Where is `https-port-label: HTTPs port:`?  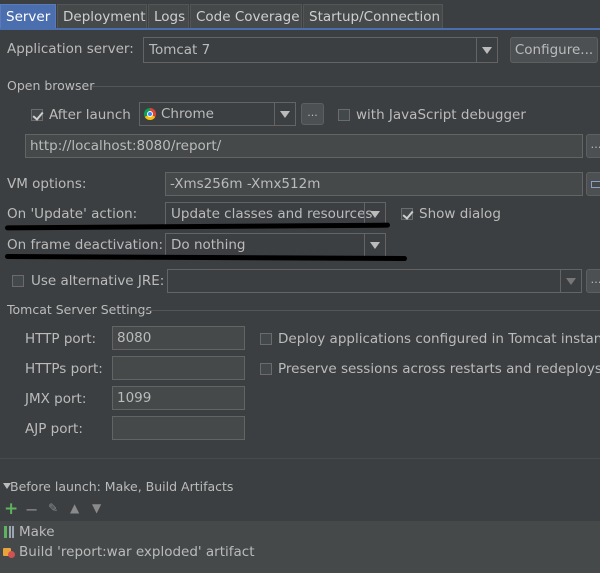 https-port-label: HTTPs port: is located at coordinates (64, 369).